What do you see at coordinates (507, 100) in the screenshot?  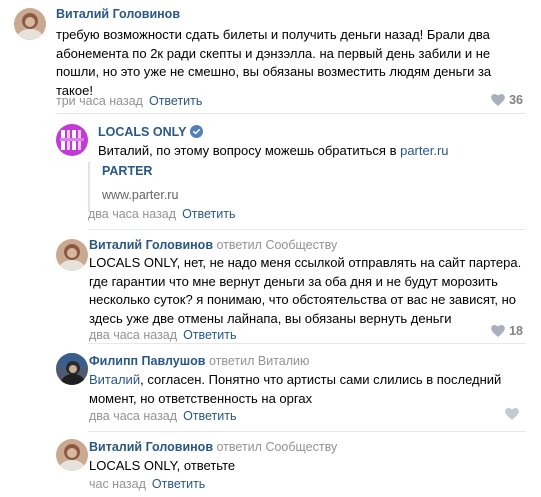 I see `like-button: 36` at bounding box center [507, 100].